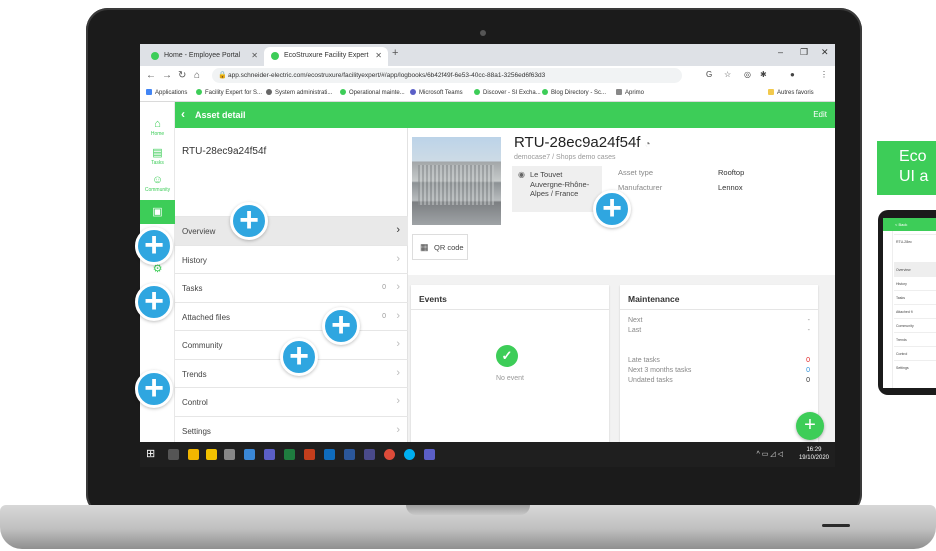 The width and height of the screenshot is (936, 551). I want to click on asset-name: RTU-28ec9a24f54f, so click(224, 151).